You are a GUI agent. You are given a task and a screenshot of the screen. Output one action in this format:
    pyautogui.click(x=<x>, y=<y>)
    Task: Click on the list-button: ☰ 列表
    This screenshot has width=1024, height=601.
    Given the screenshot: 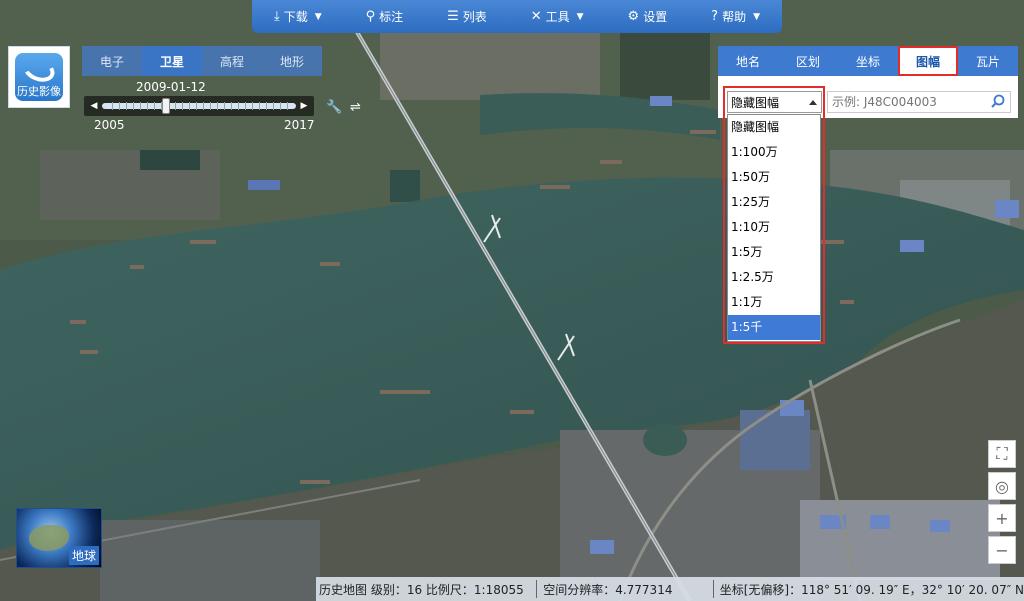 What is the action you would take?
    pyautogui.click(x=467, y=16)
    